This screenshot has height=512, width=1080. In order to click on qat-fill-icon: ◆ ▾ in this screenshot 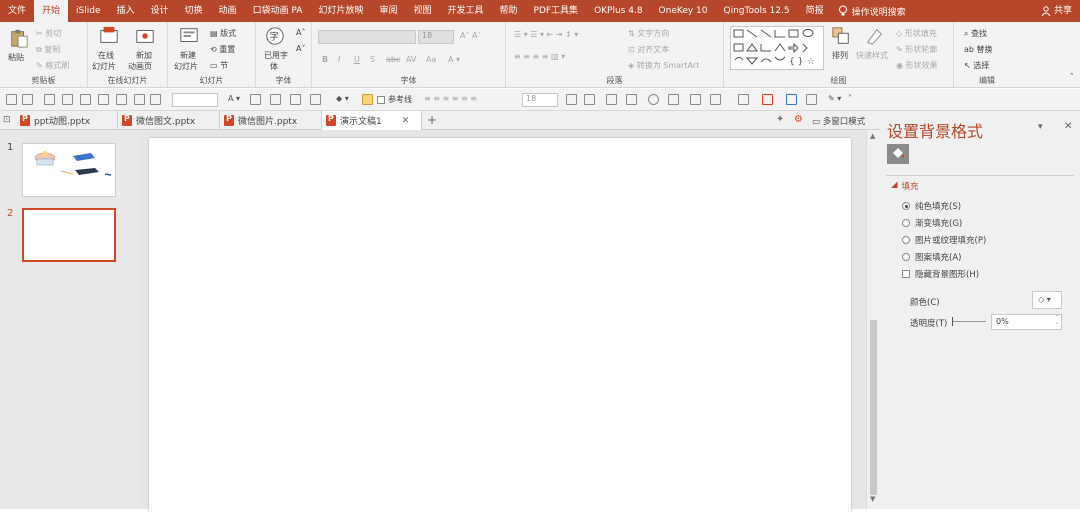, I will do `click(342, 98)`.